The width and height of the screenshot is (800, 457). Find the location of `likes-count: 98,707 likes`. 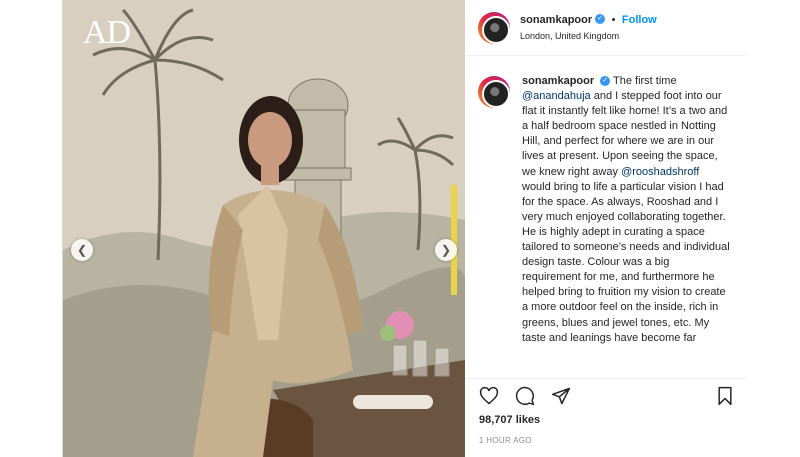

likes-count: 98,707 likes is located at coordinates (509, 420).